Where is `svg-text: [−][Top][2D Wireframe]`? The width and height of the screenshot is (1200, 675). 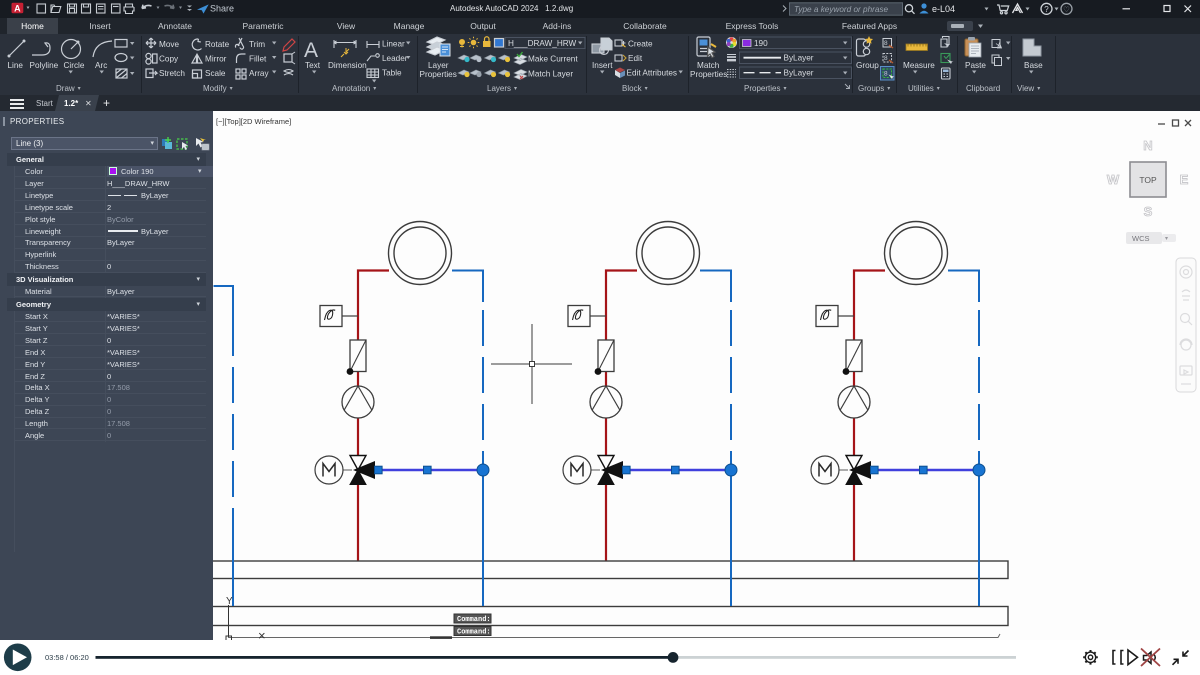
svg-text: [−][Top][2D Wireframe] is located at coordinates (253, 121).